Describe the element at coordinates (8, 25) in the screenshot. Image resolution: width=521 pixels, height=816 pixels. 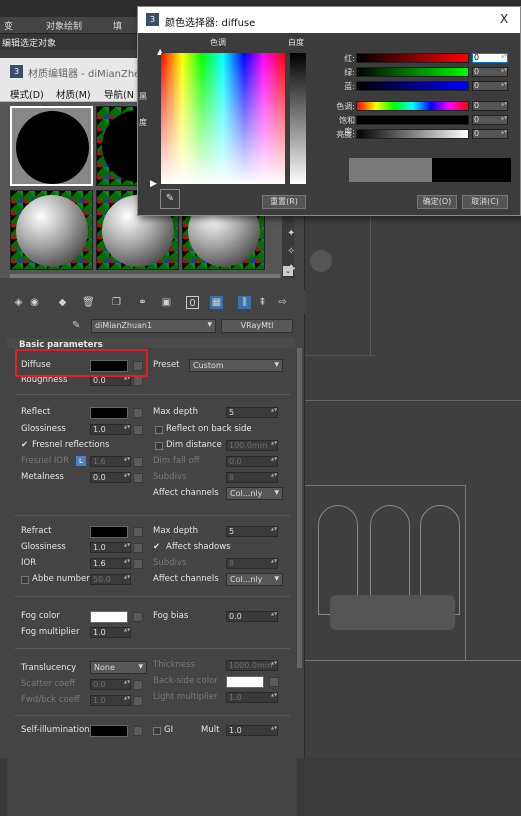
I see `tab-1: 变` at that location.